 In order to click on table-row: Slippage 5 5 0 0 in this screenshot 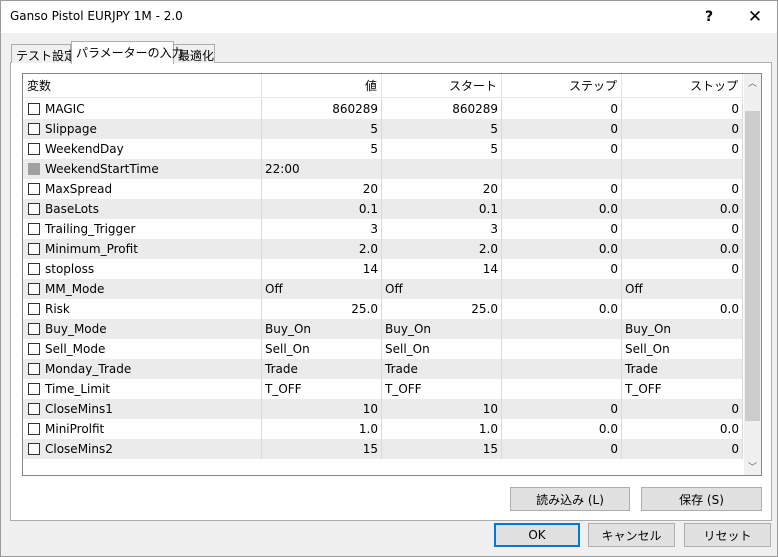, I will do `click(383, 129)`.